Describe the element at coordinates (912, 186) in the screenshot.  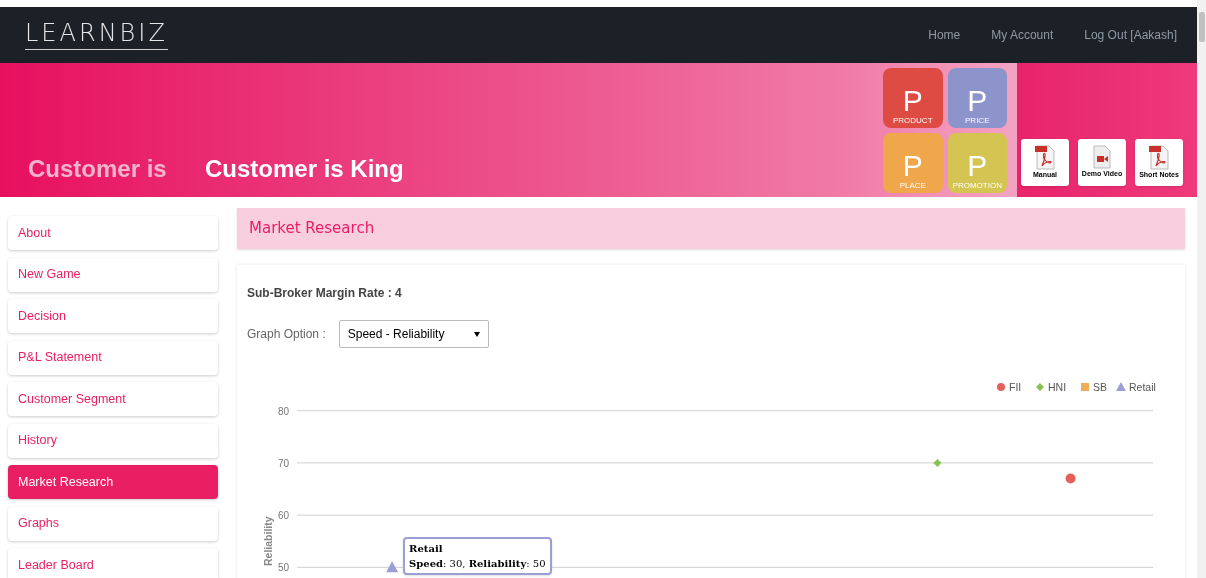
I see `tile-label: PLACE` at that location.